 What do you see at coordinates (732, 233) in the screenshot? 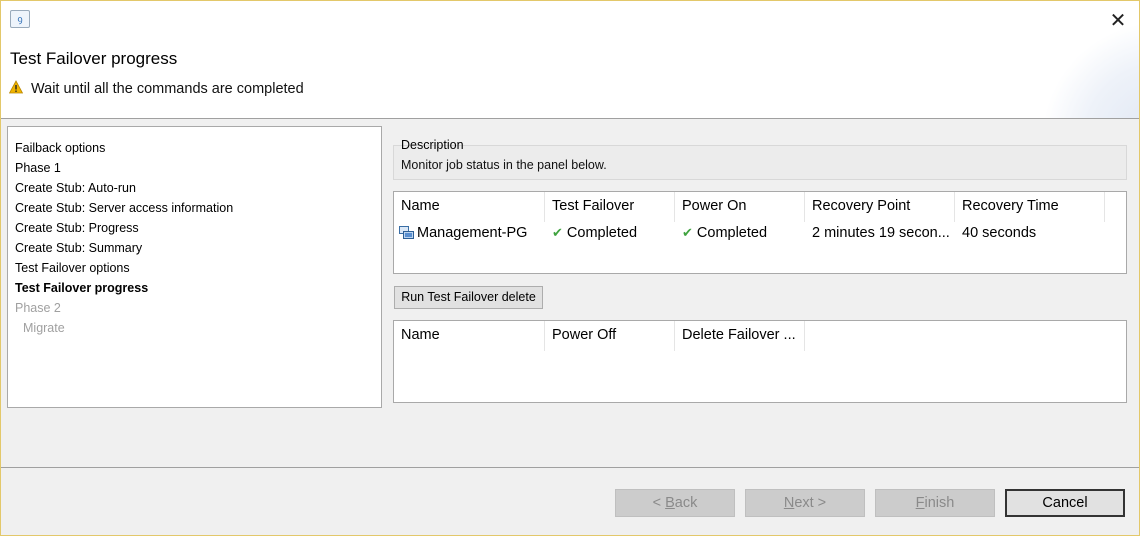
I see `power-on-status: Completed` at bounding box center [732, 233].